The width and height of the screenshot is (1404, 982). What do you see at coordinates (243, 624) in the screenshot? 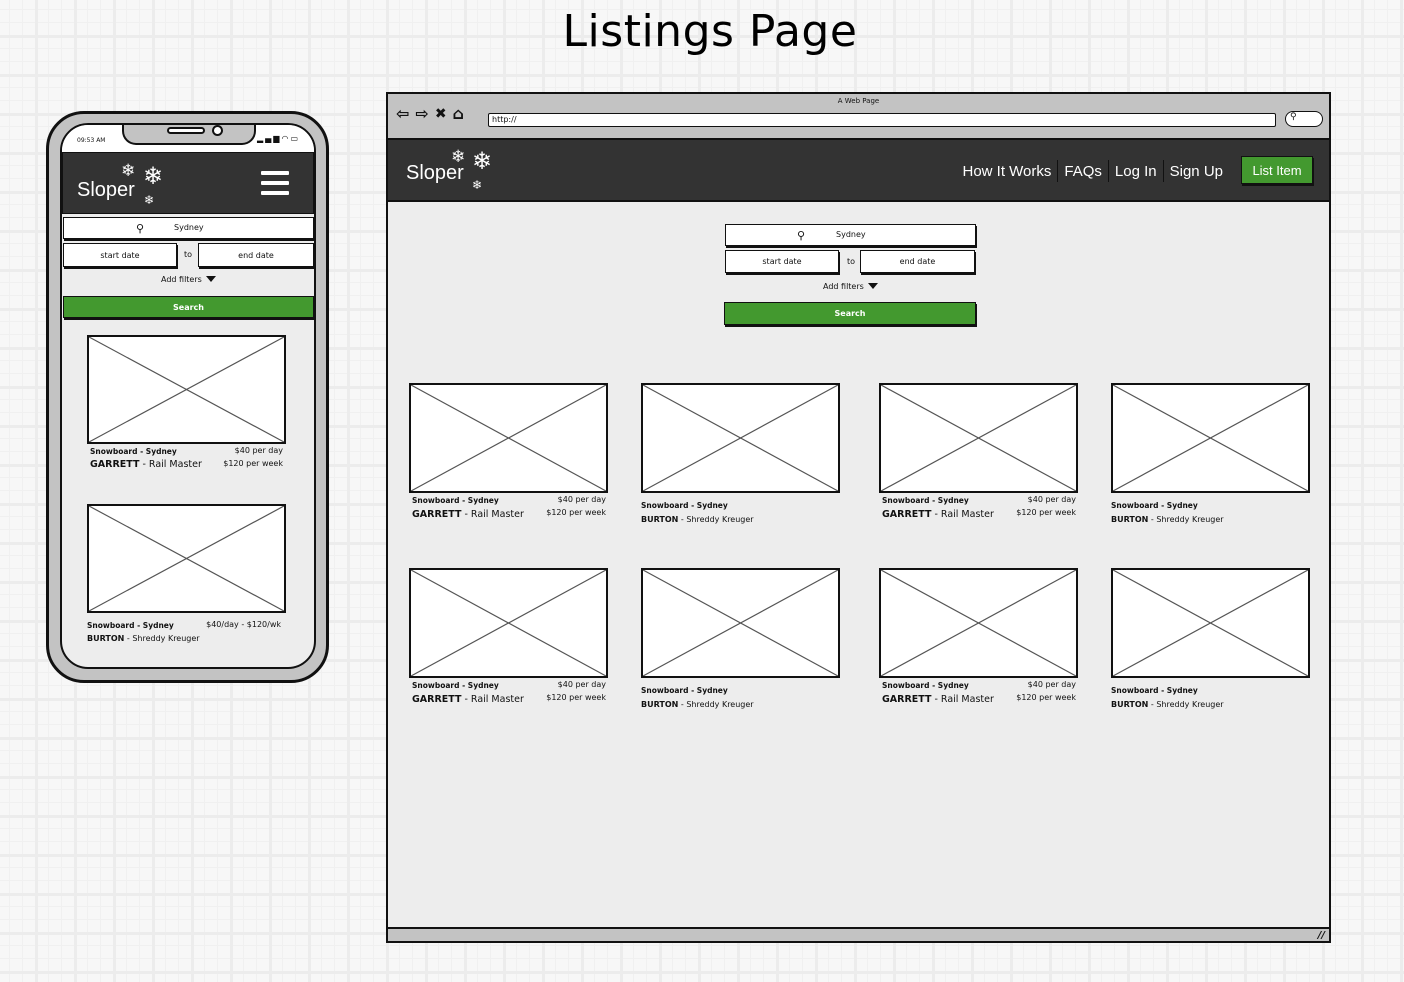
I see `listing-price-combined: $40/day - $120/wk` at bounding box center [243, 624].